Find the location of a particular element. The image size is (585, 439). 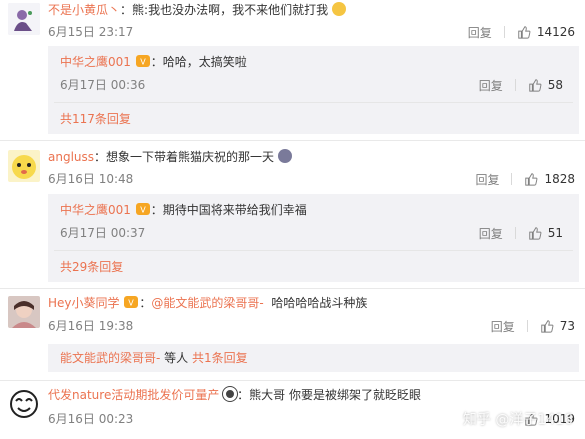

reply-line: 中华之鹰001 V ：期待中国将来带给我们幸福 is located at coordinates (183, 210).